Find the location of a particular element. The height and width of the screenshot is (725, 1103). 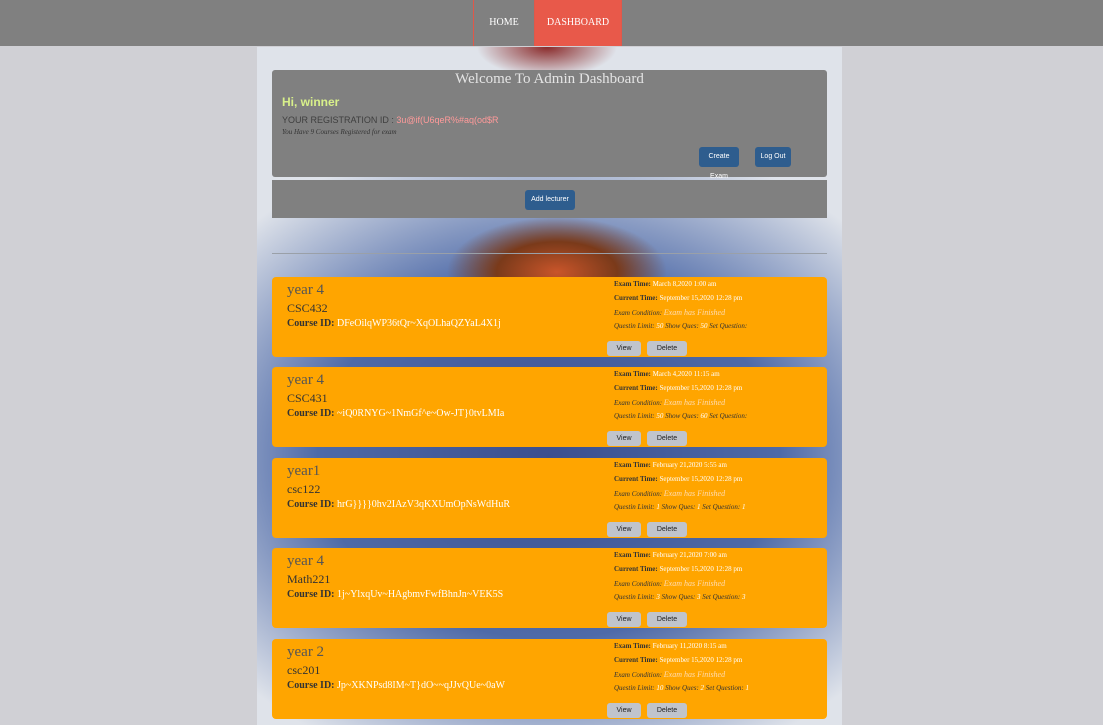

set-value: 3 is located at coordinates (743, 597).